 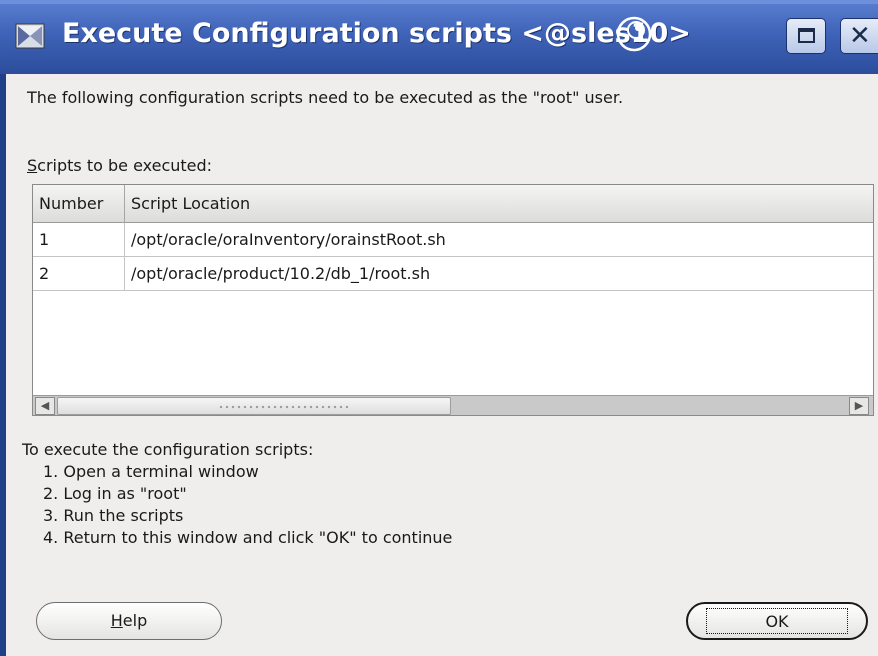 I want to click on table-header: Number Script Location, so click(x=453, y=204).